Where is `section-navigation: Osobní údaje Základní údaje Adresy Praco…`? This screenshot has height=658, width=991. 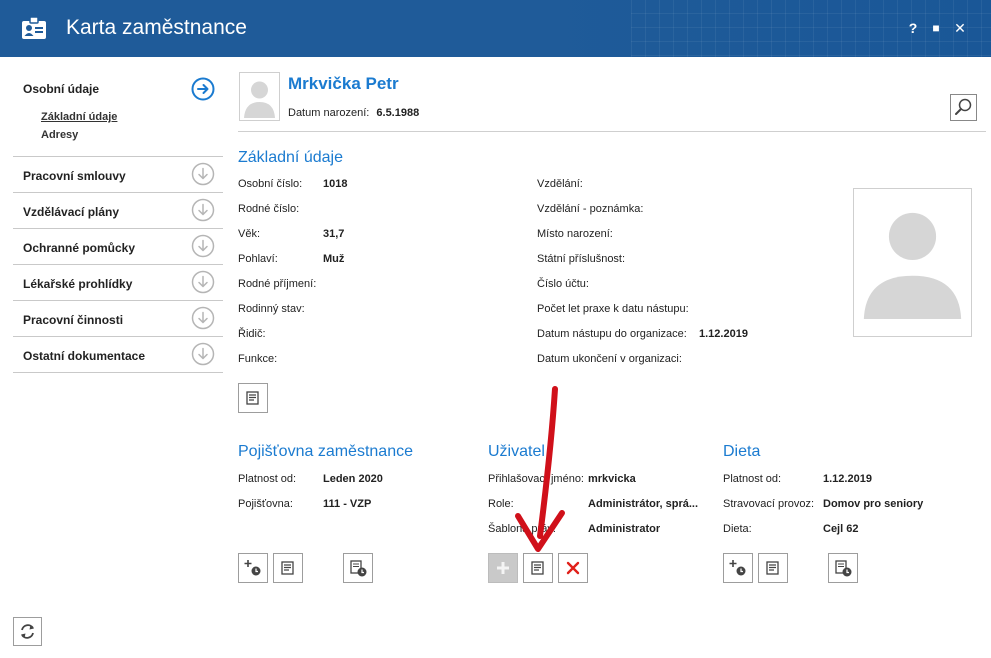
section-navigation: Osobní údaje Základní údaje Adresy Praco… is located at coordinates (118, 221).